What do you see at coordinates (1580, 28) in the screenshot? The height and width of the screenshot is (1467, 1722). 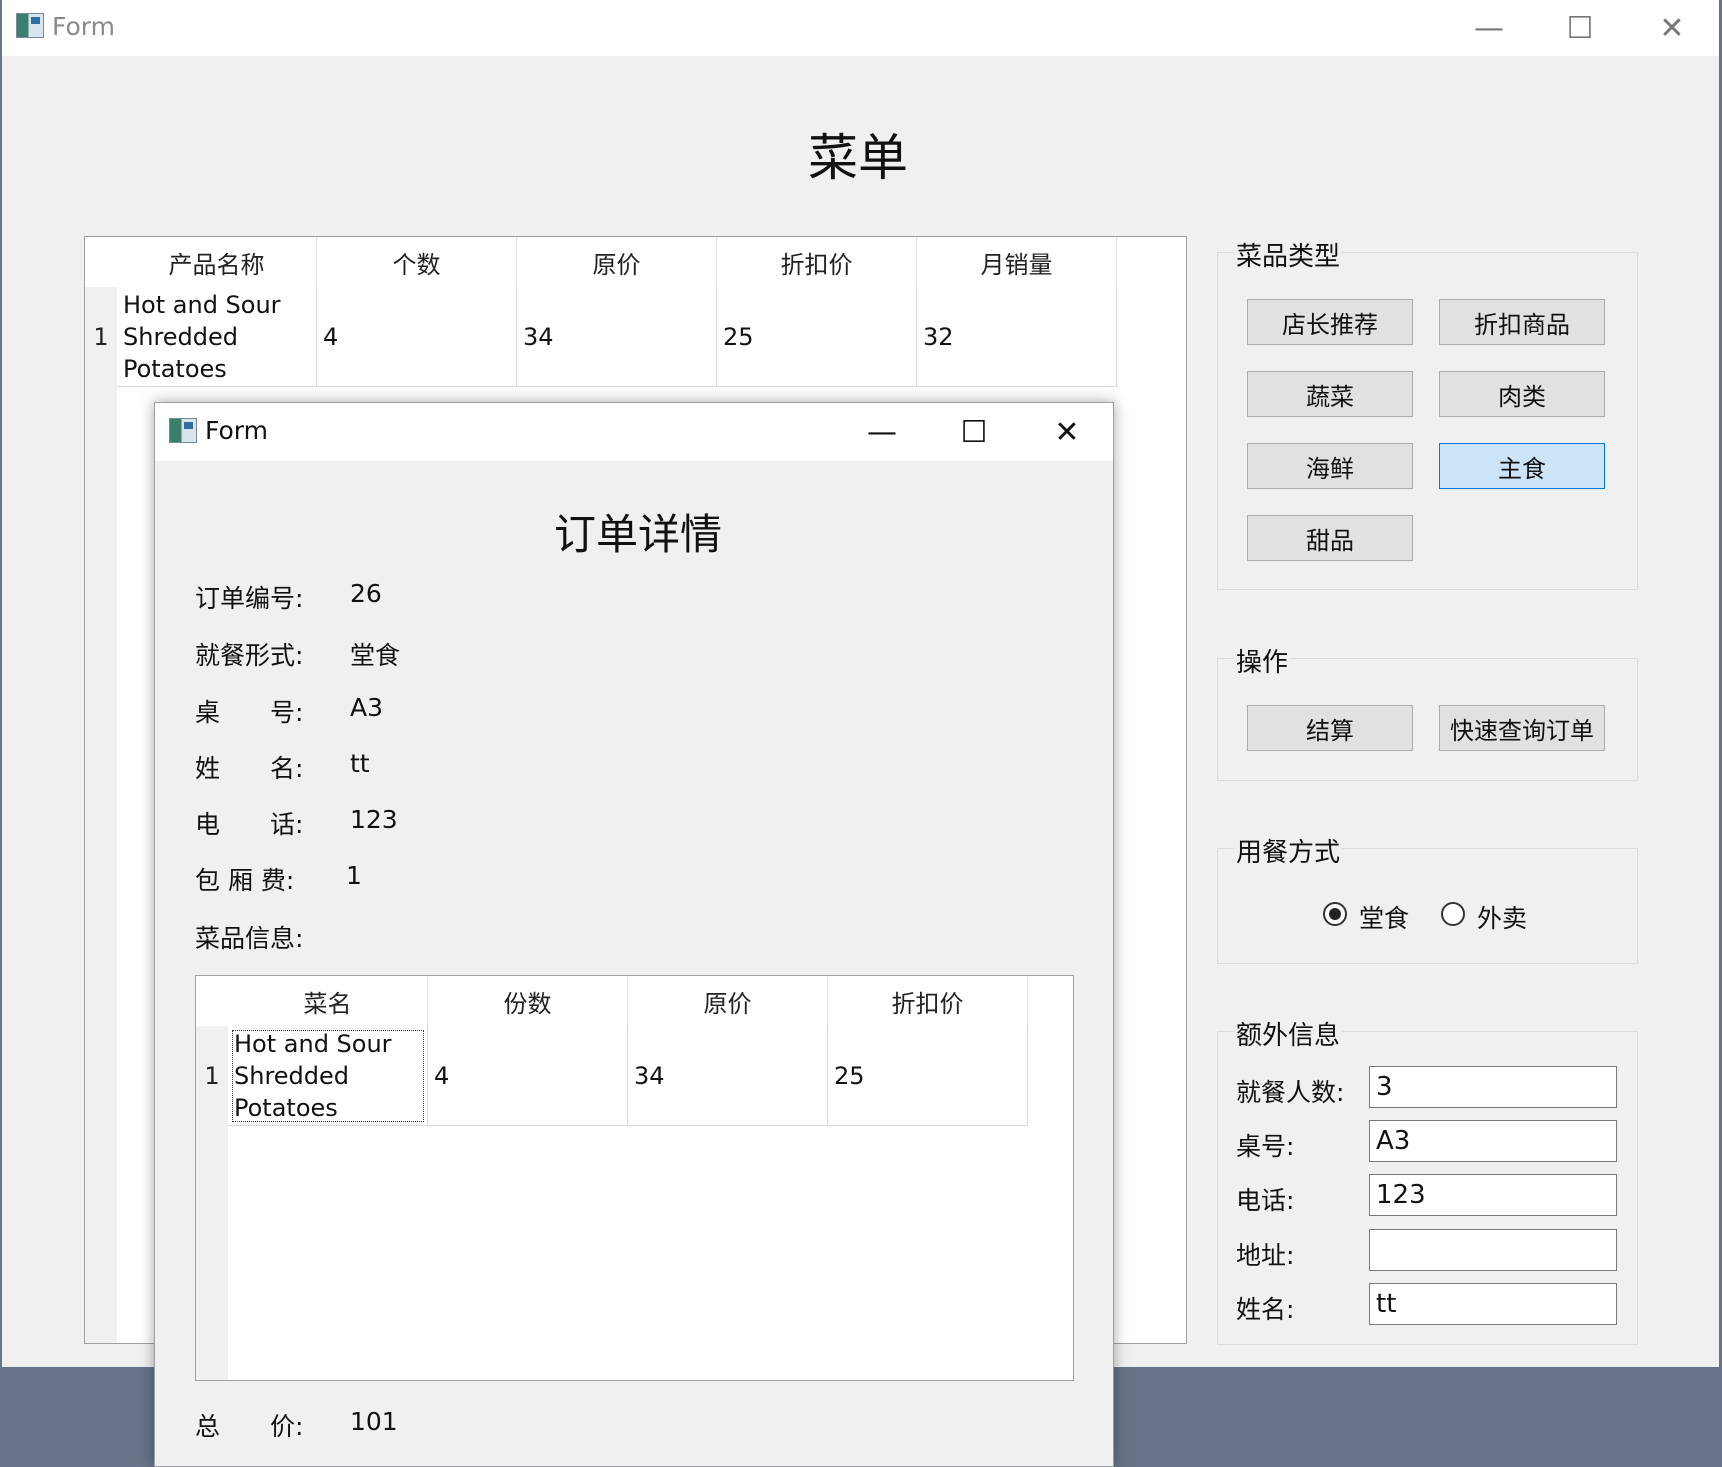 I see `maximize-button: ☐` at bounding box center [1580, 28].